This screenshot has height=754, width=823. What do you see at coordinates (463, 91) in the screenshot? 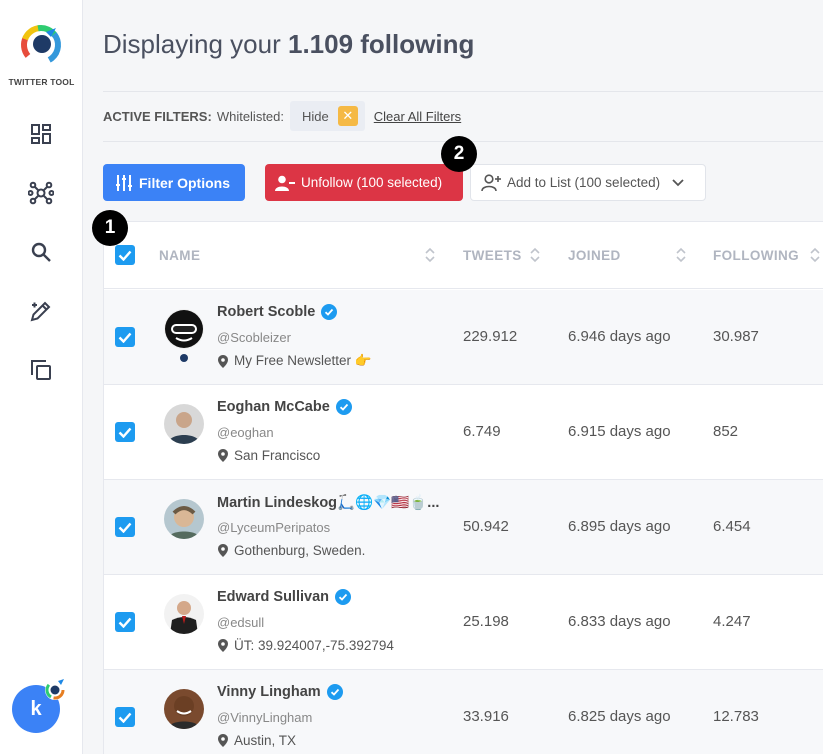
I see `divider` at bounding box center [463, 91].